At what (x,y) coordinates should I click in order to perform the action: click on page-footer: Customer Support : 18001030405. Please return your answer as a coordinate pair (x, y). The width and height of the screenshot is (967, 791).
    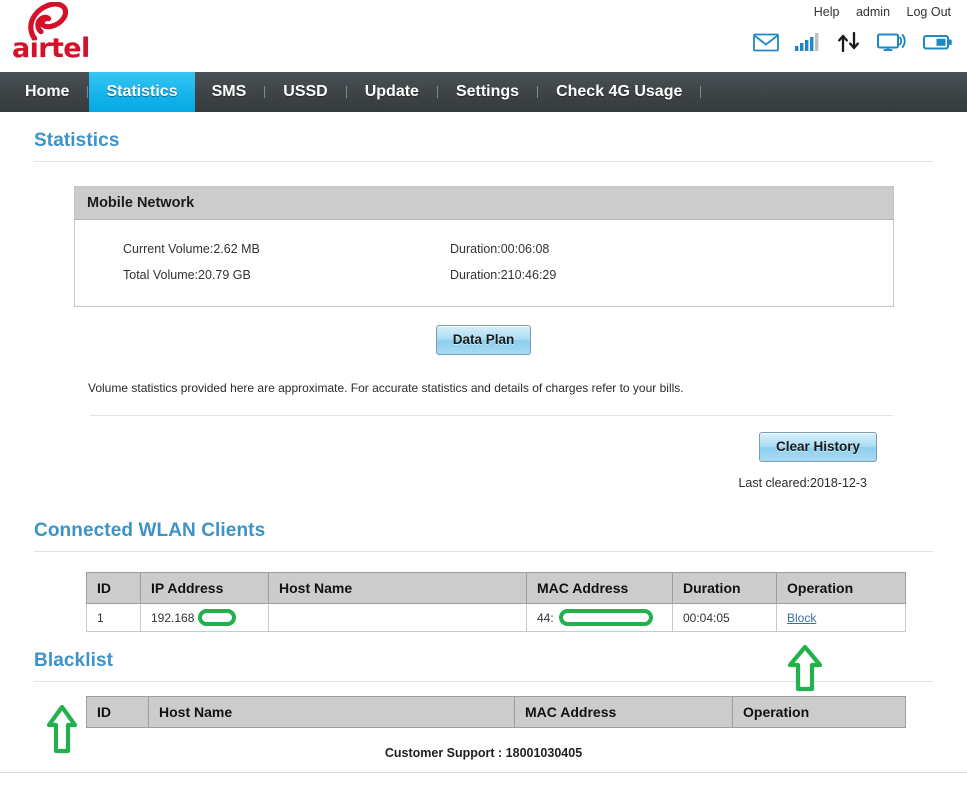
    Looking at the image, I should click on (483, 768).